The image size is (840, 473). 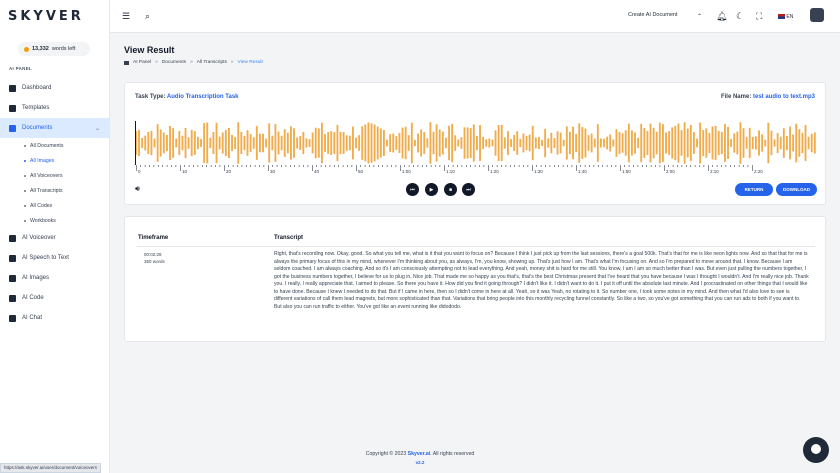 I want to click on sidebar-item-ai-code: AI Code, so click(x=55, y=298).